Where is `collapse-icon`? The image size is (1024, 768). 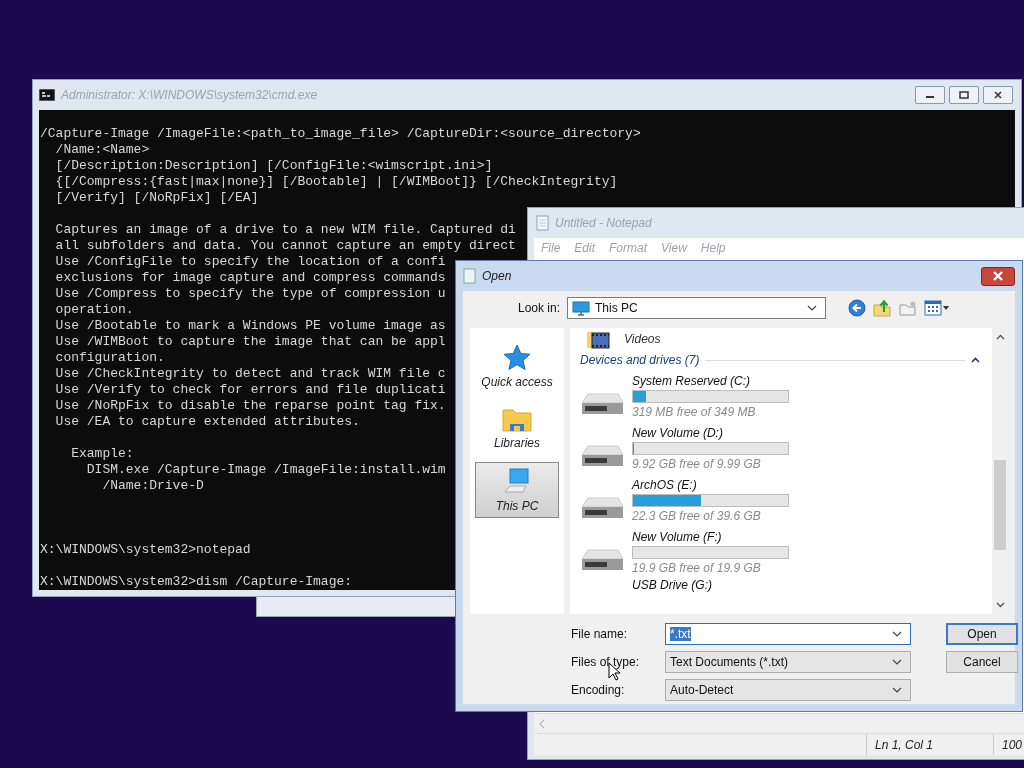 collapse-icon is located at coordinates (975, 360).